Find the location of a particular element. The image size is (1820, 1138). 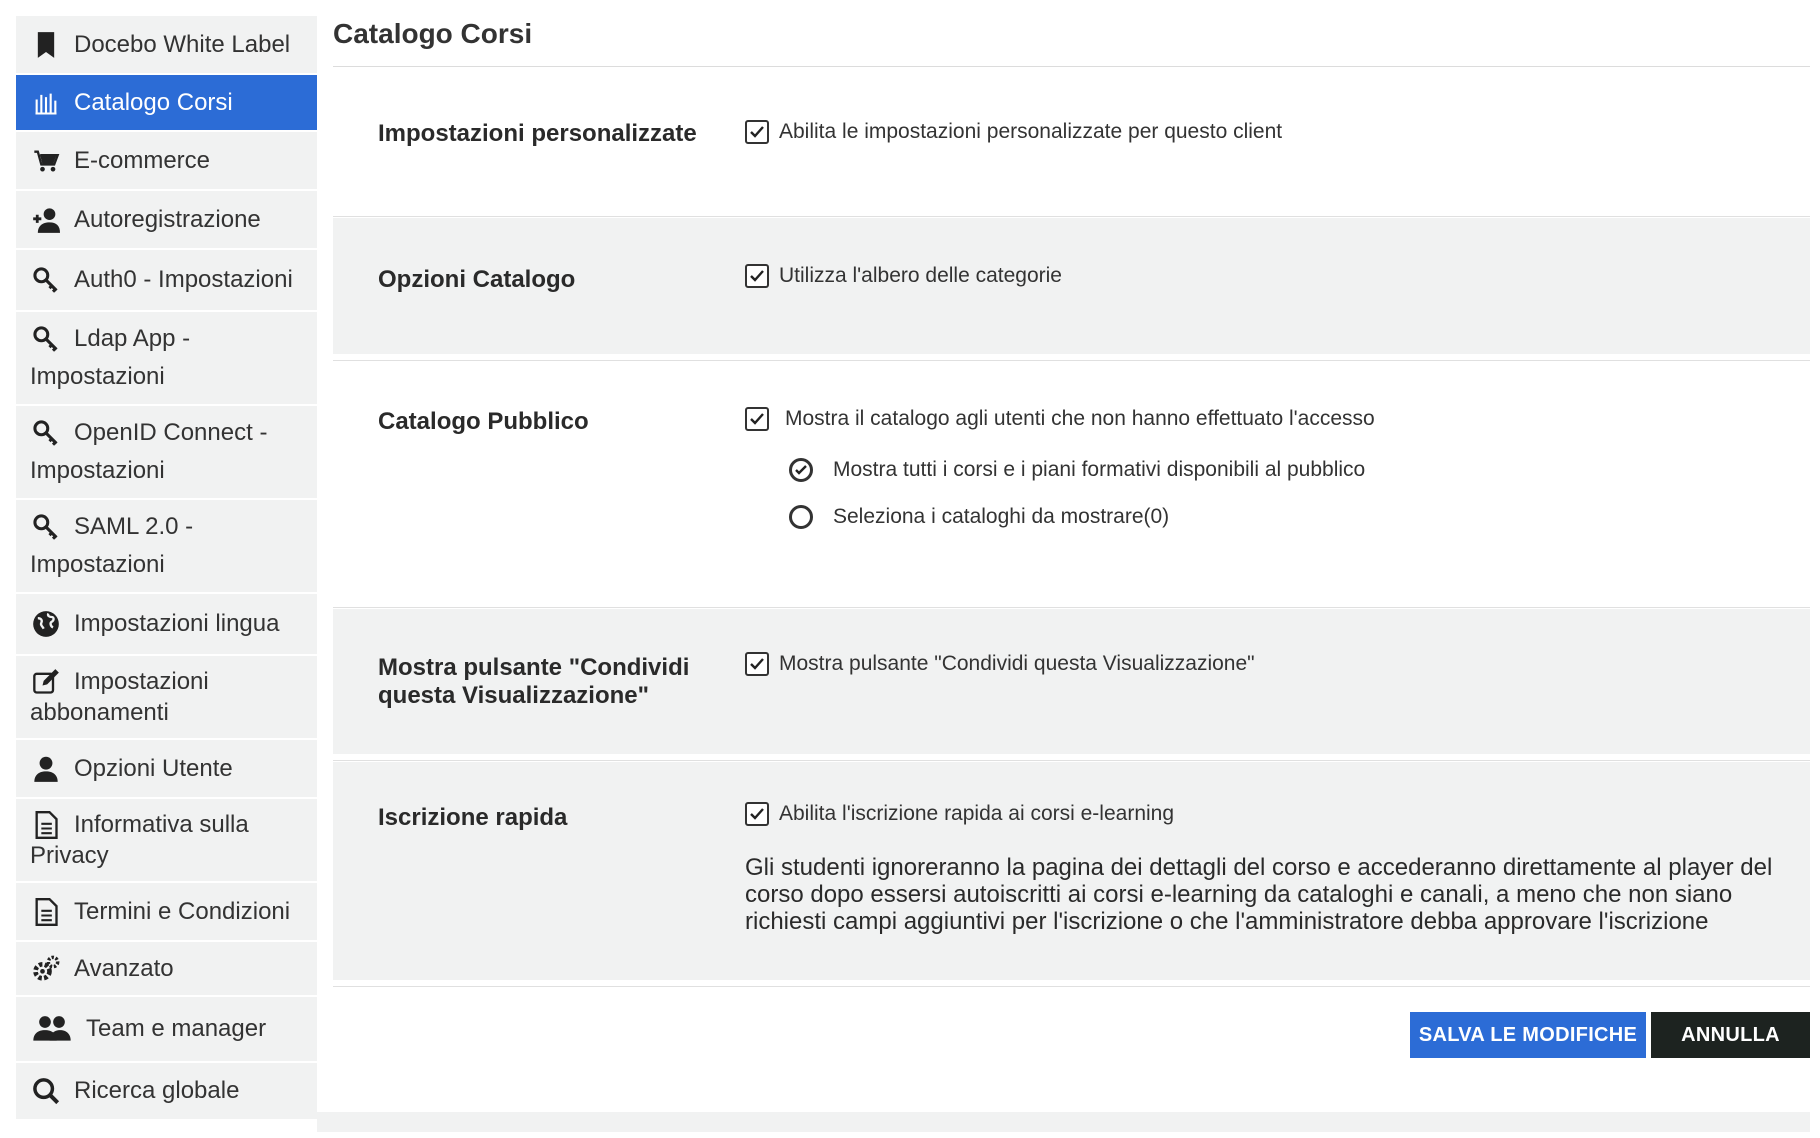

sidebar-item-team: Team e manager is located at coordinates (166, 1030).